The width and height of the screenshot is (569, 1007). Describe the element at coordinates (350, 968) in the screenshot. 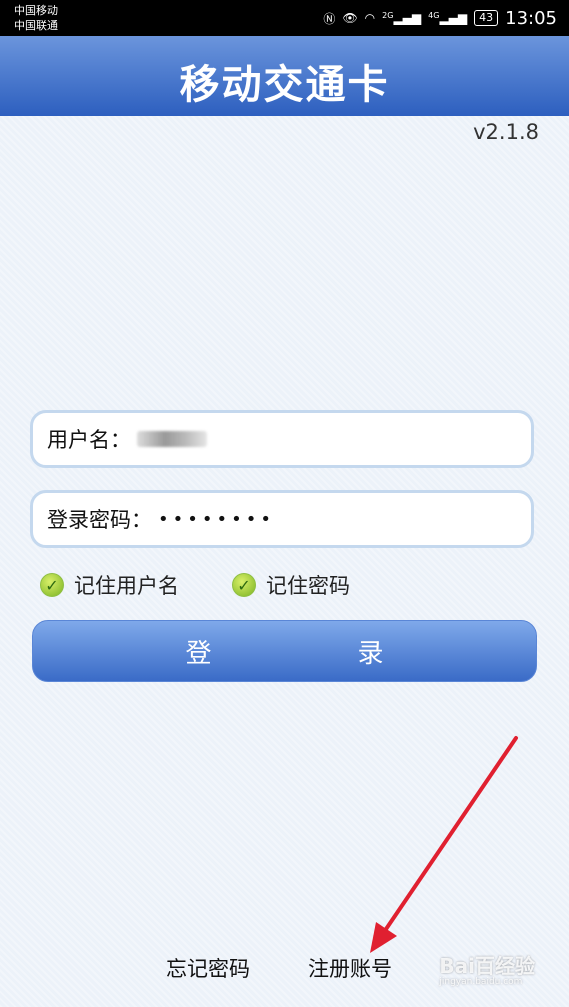

I see `register-link: 注册账号` at that location.